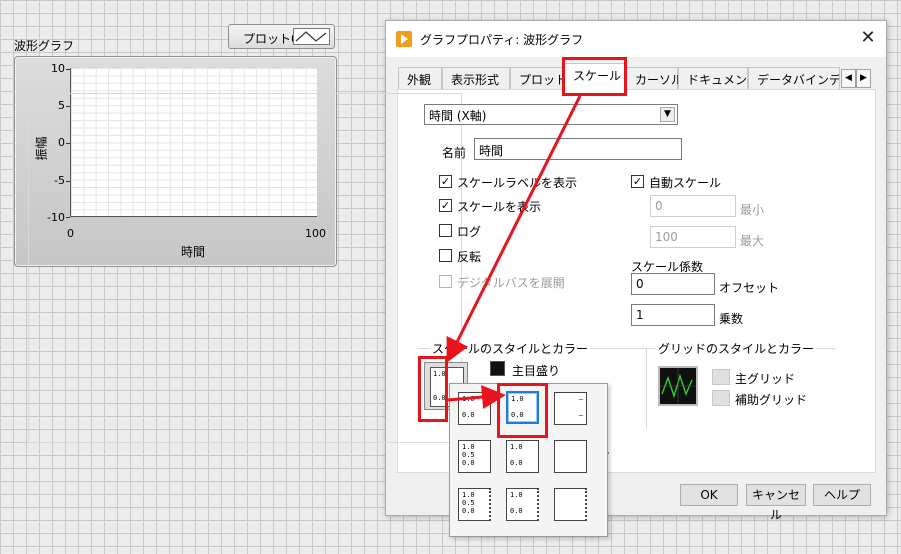 The width and height of the screenshot is (901, 554). Describe the element at coordinates (510, 348) in the screenshot. I see `scale-style-title: スケールのスタイルとカラー` at that location.